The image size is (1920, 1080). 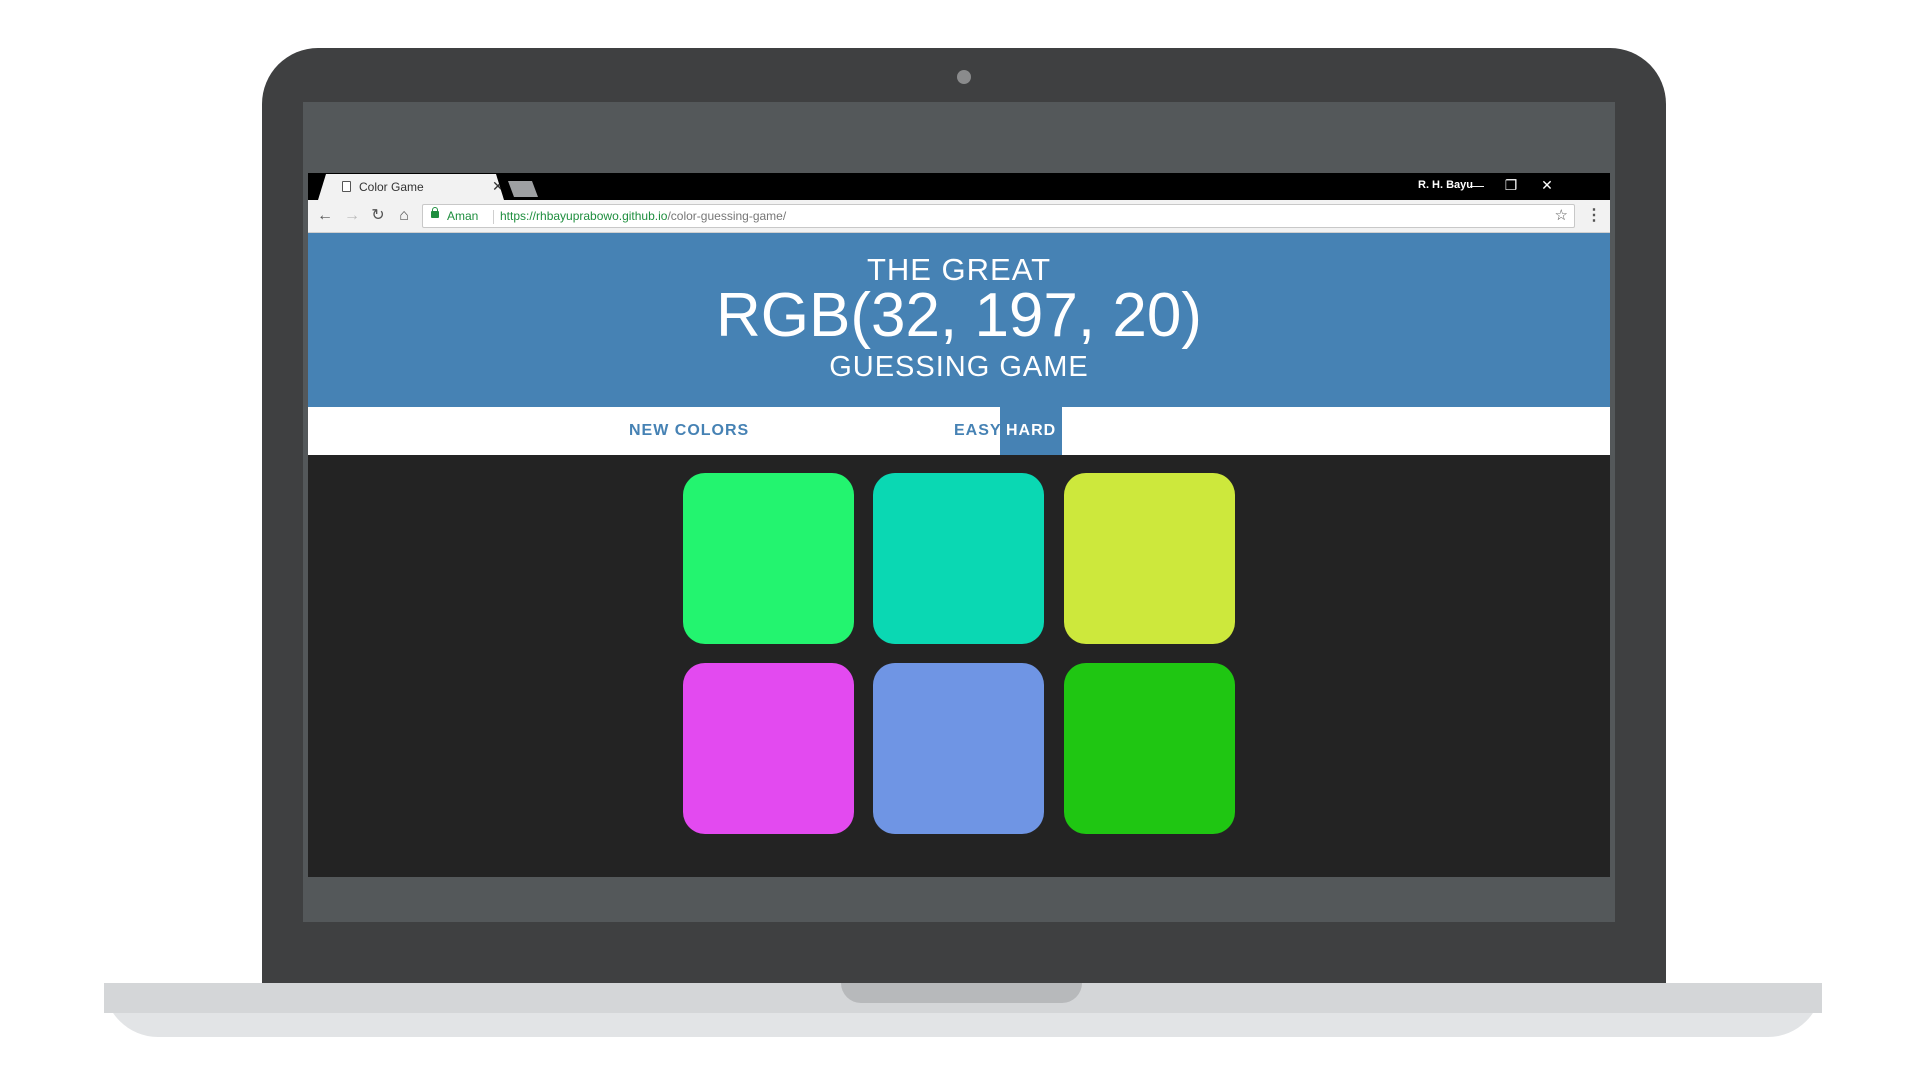 What do you see at coordinates (959, 653) in the screenshot?
I see `color-squares-grid` at bounding box center [959, 653].